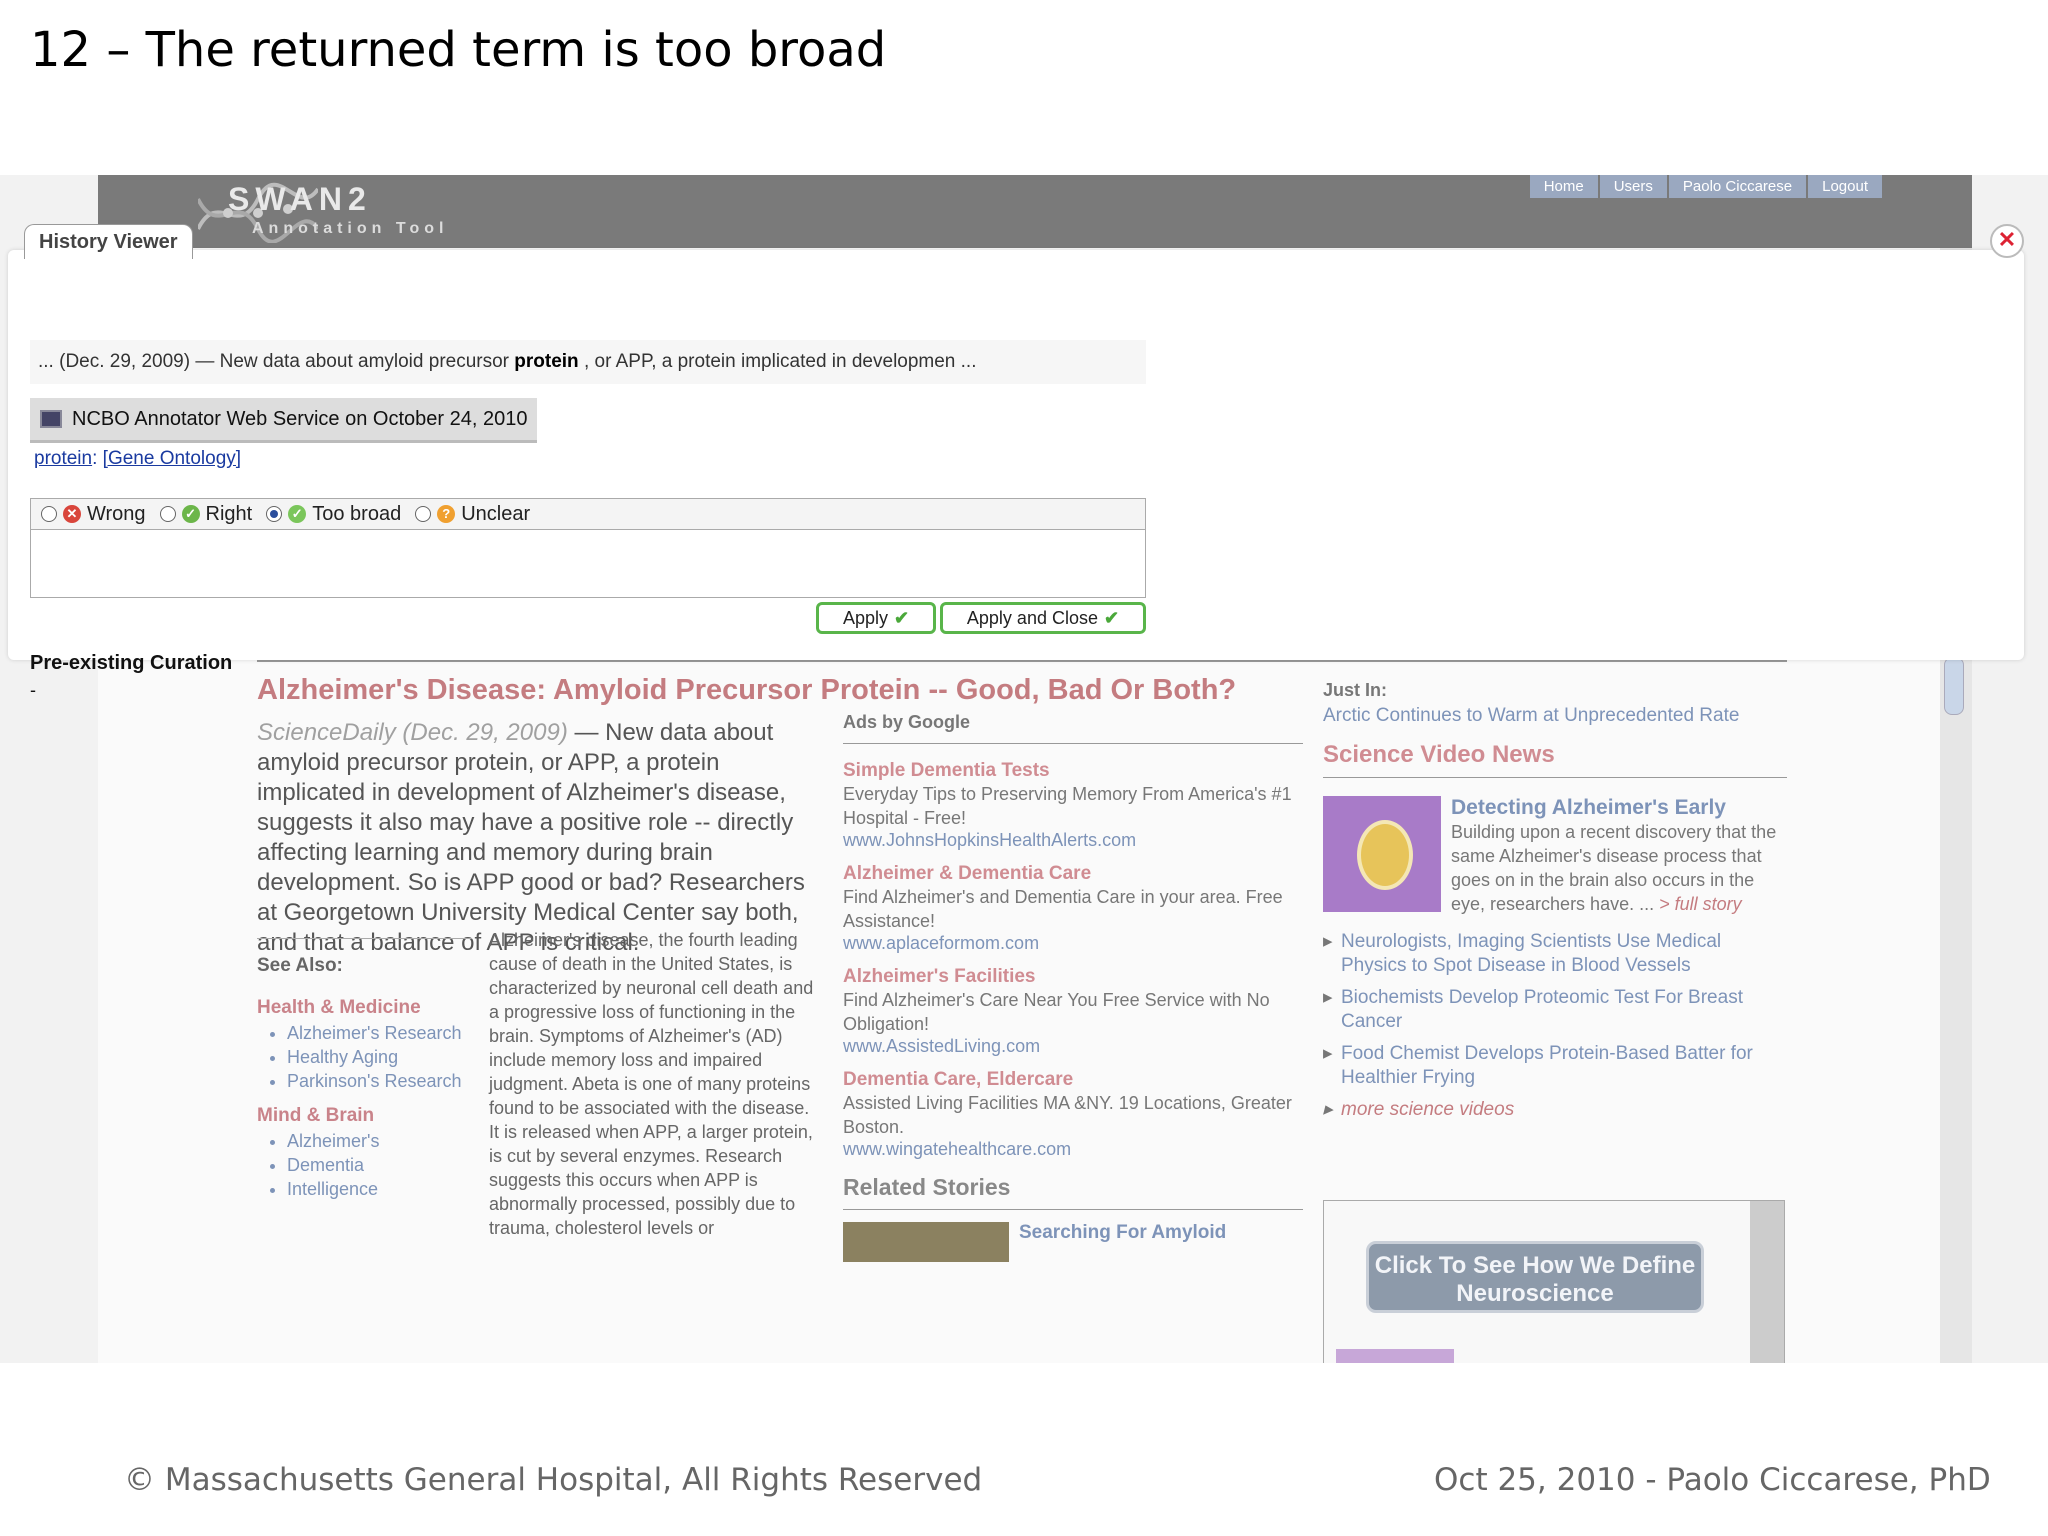 The image size is (2048, 1536). I want to click on scrollbar-thumb, so click(1954, 686).